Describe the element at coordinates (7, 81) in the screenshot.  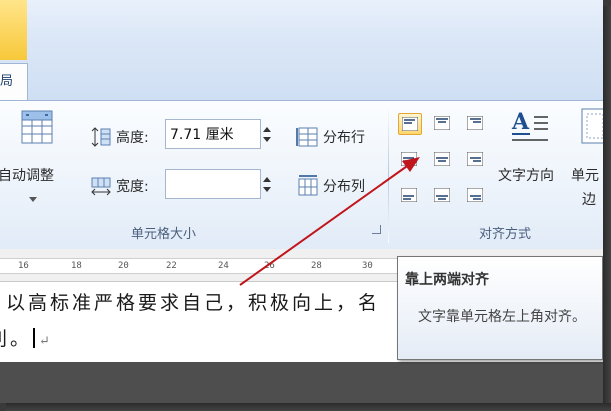
I see `tab-layout-label: 局` at that location.